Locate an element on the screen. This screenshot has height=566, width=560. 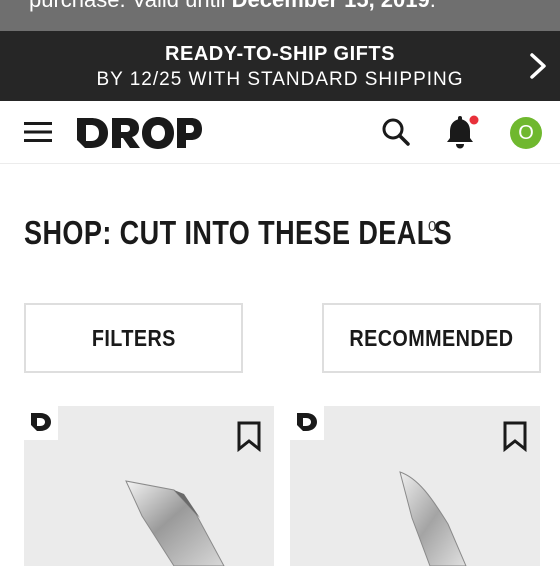
page-title: SHOP: CUT INTO THESE DEALS is located at coordinates (238, 232).